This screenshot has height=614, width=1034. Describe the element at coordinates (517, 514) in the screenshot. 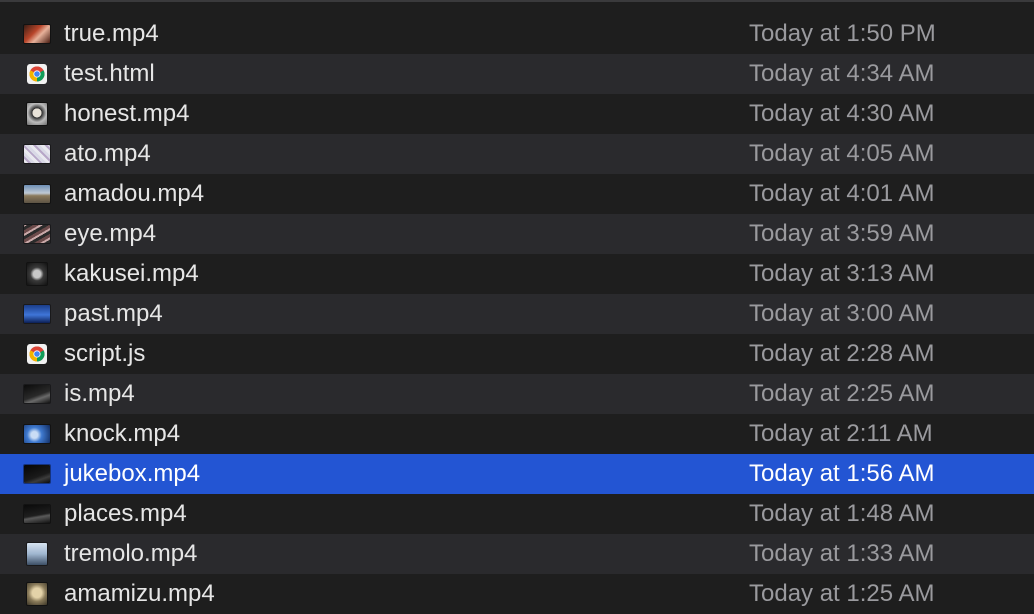

I see `file-row: places.mp4 Today at 1:48 AM` at that location.